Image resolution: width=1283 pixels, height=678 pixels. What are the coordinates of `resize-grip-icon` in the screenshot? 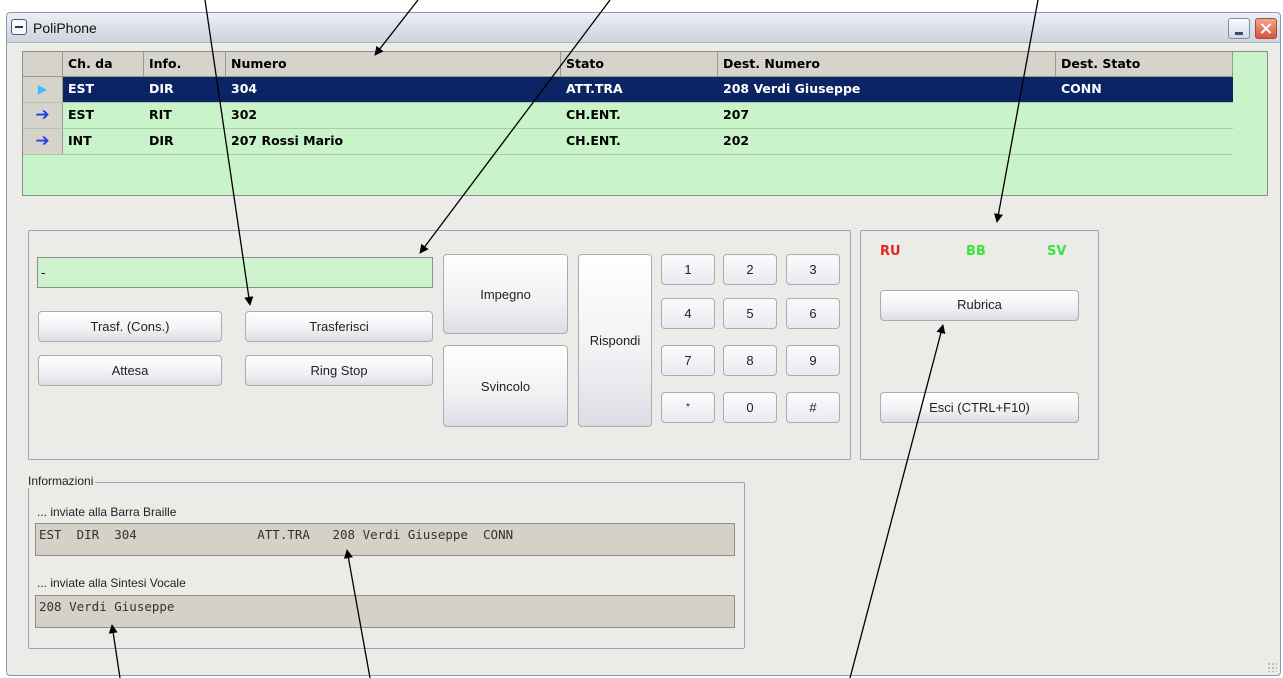 It's located at (1272, 667).